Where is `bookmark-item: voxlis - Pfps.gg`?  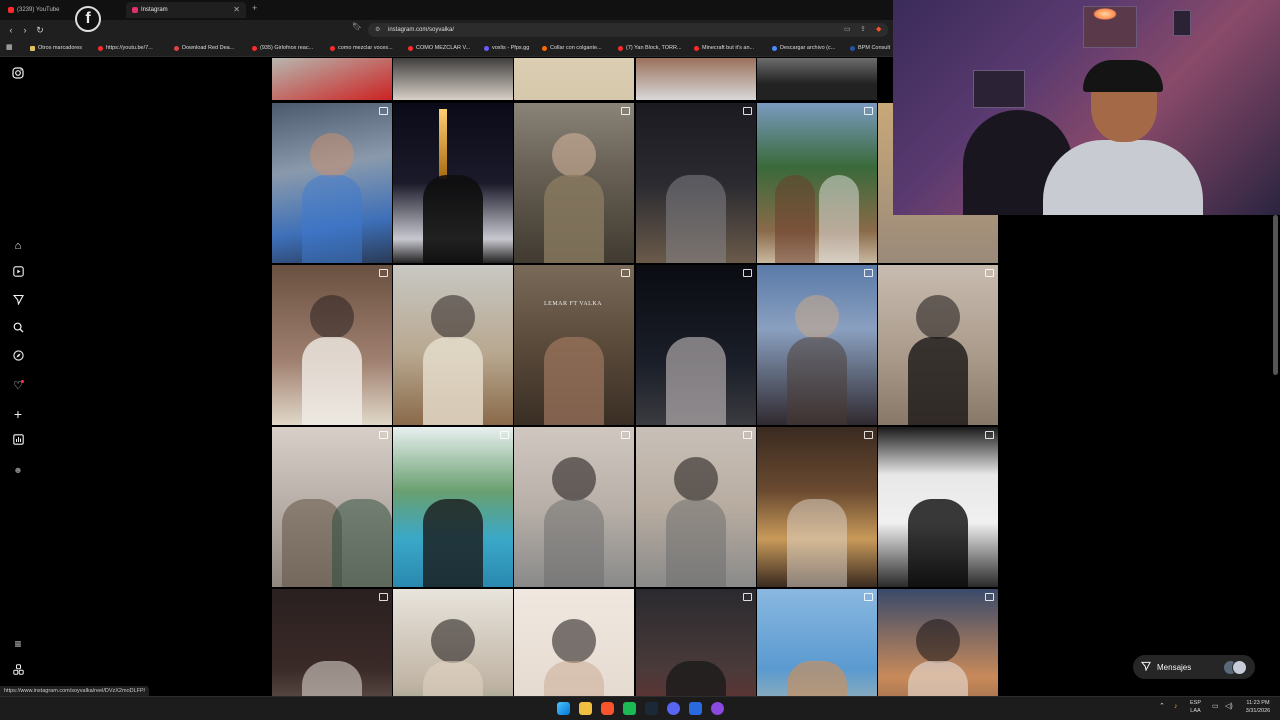 bookmark-item: voxlis - Pfps.gg is located at coordinates (510, 48).